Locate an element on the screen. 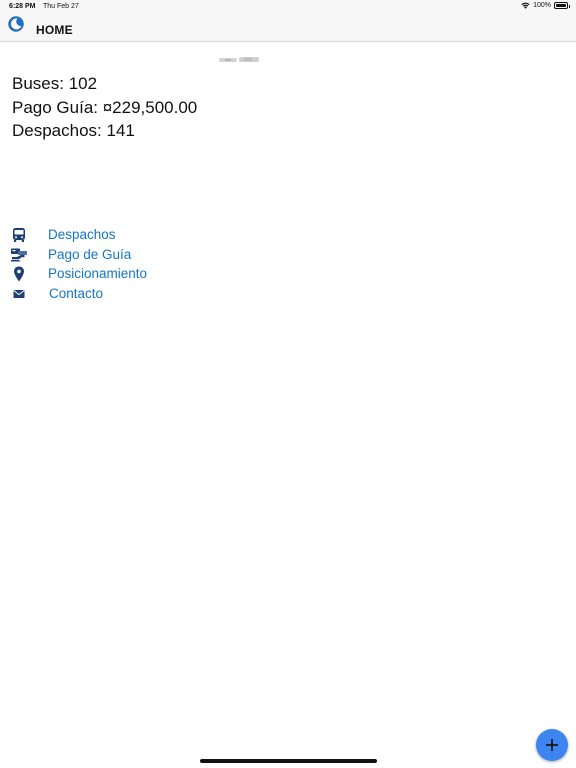  blurred-logo is located at coordinates (239, 59).